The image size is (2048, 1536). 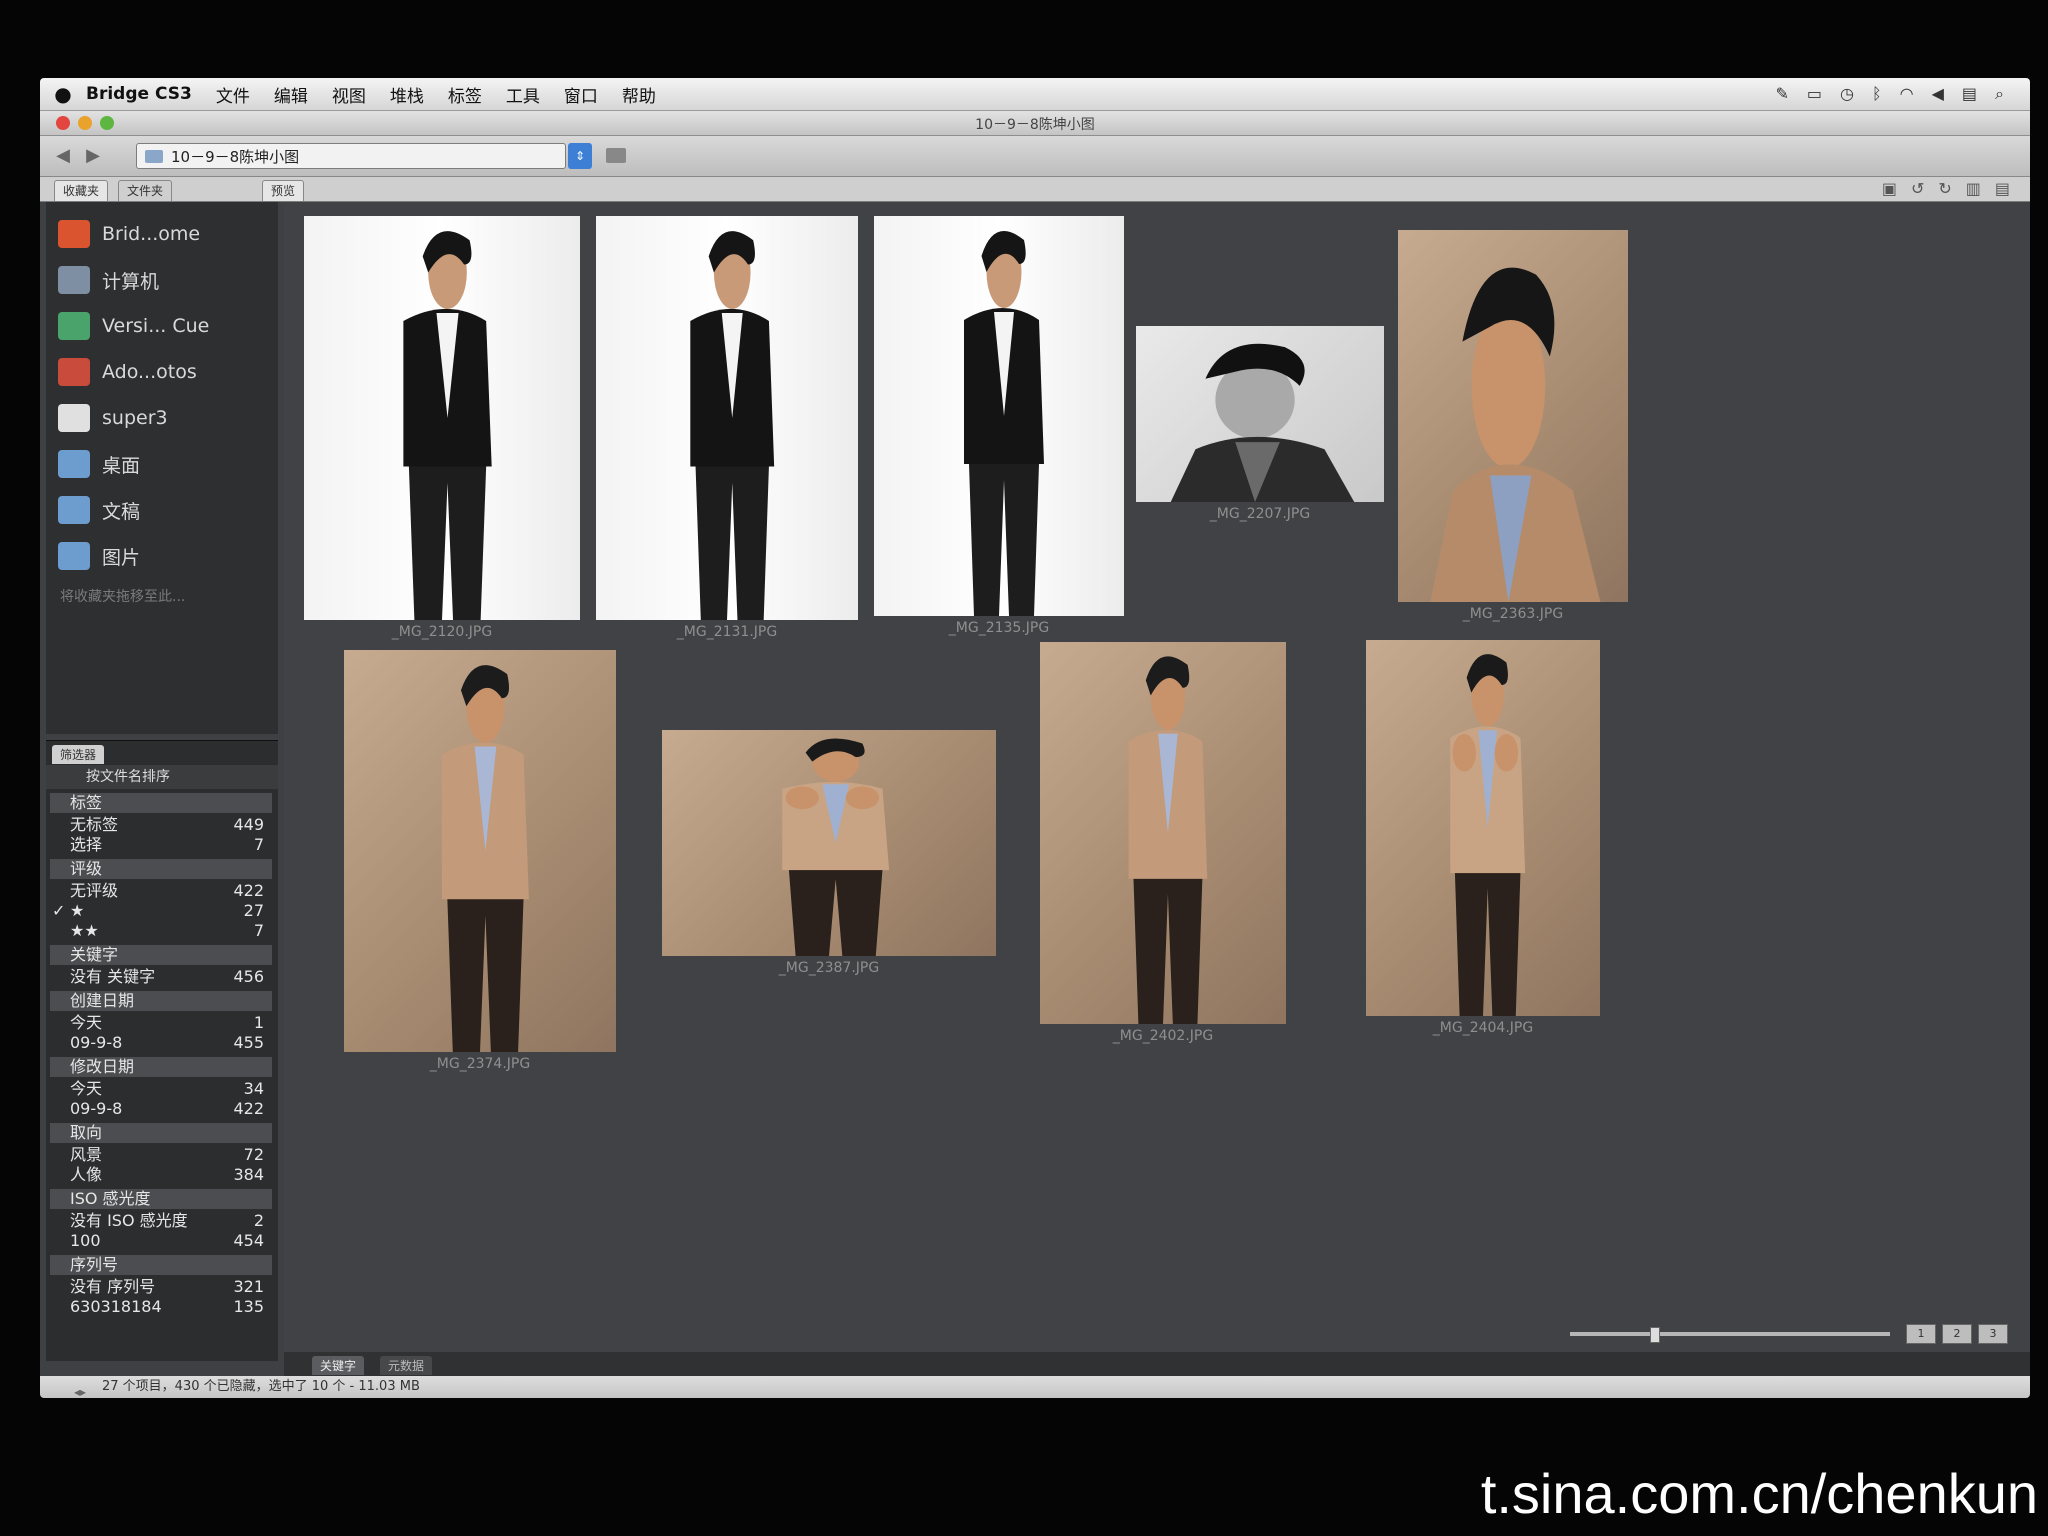 What do you see at coordinates (248, 824) in the screenshot?
I see `filter-row-count: 449` at bounding box center [248, 824].